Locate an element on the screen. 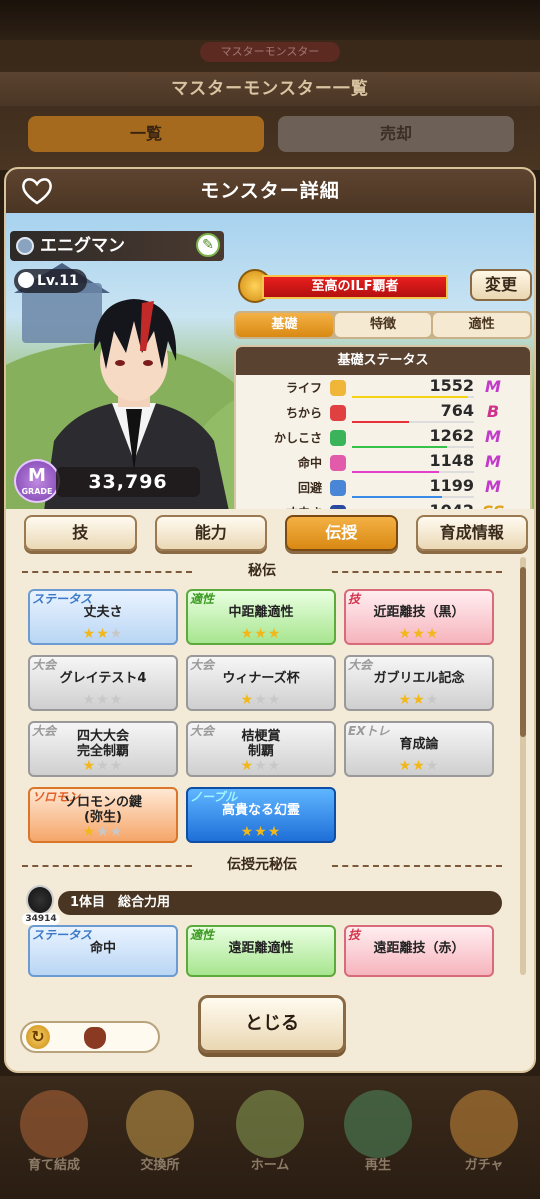 Image resolution: width=540 pixels, height=1199 pixels. scrollbar-thumb is located at coordinates (523, 652).